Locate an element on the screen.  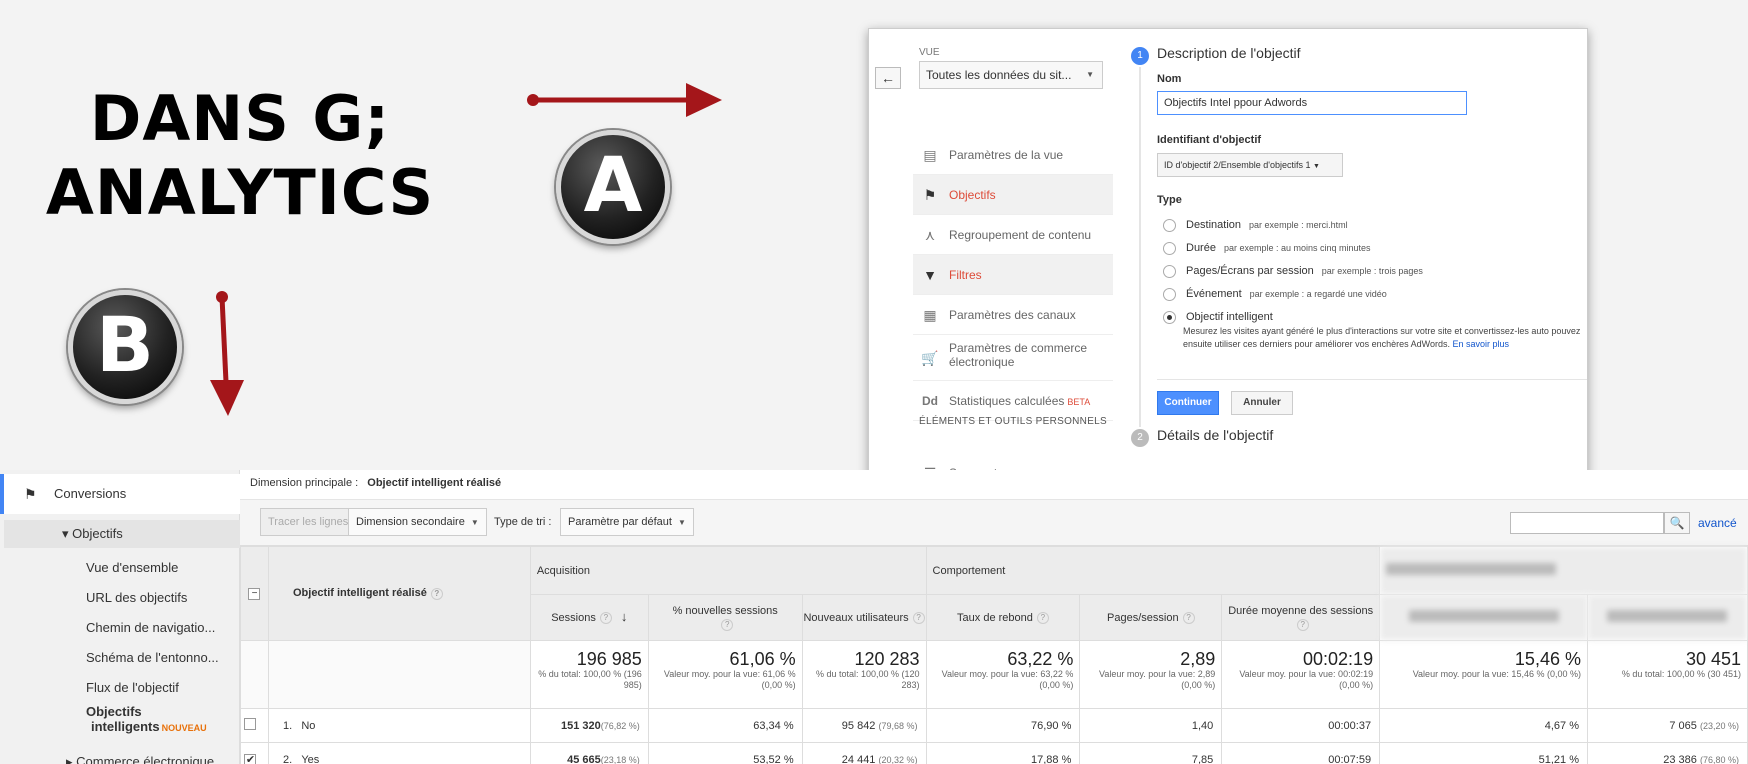
type-option-label: Pages/Écrans par session is located at coordinates (1250, 271).